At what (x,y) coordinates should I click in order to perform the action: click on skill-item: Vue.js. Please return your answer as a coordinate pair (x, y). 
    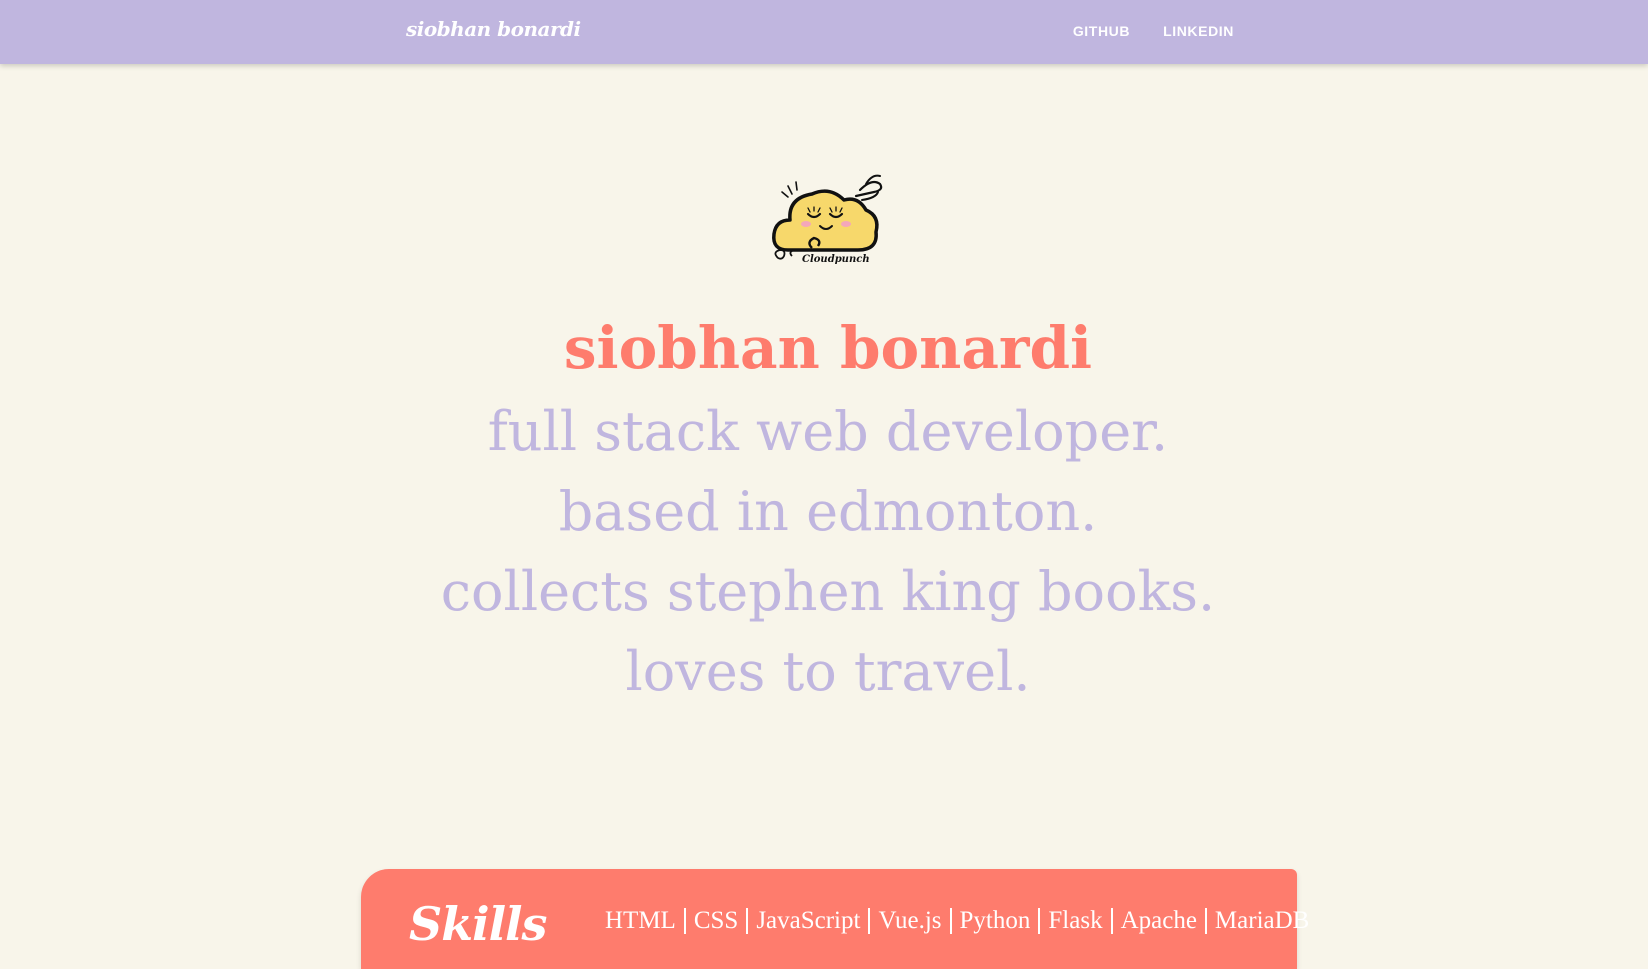
    Looking at the image, I should click on (910, 920).